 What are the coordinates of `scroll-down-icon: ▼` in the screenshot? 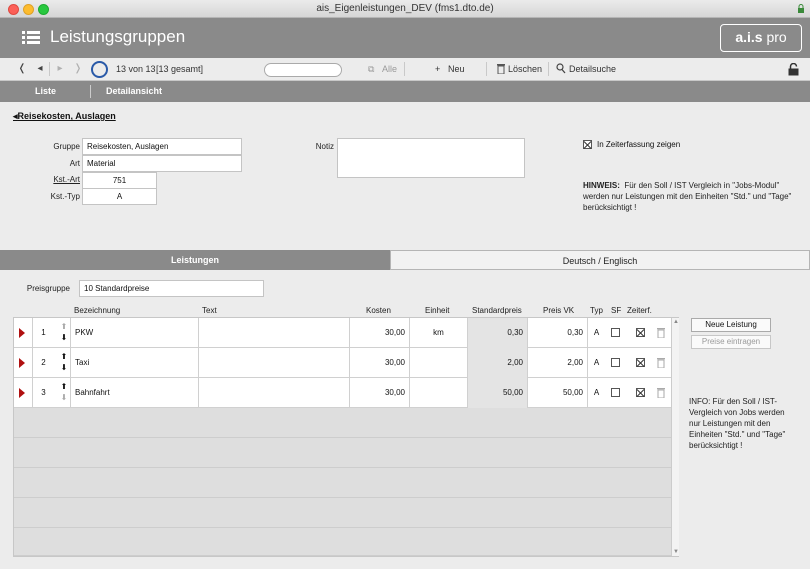 It's located at (676, 552).